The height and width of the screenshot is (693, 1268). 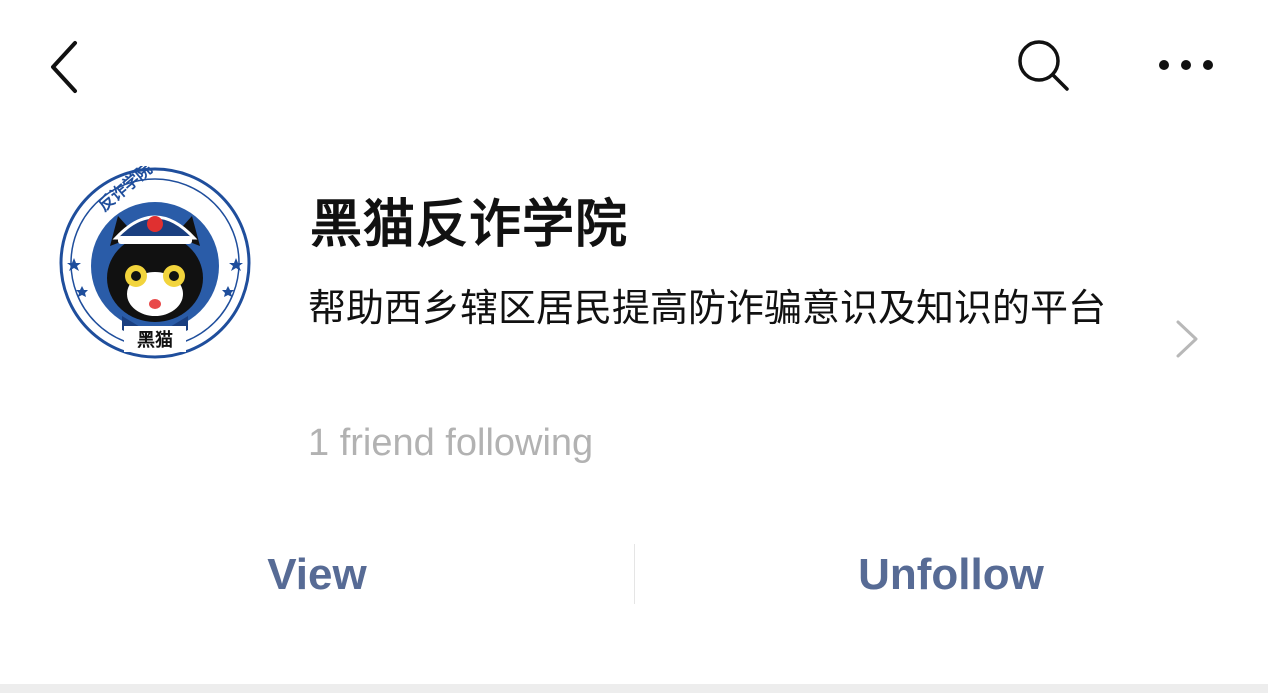 I want to click on followers-count: 1 friend following, so click(x=451, y=443).